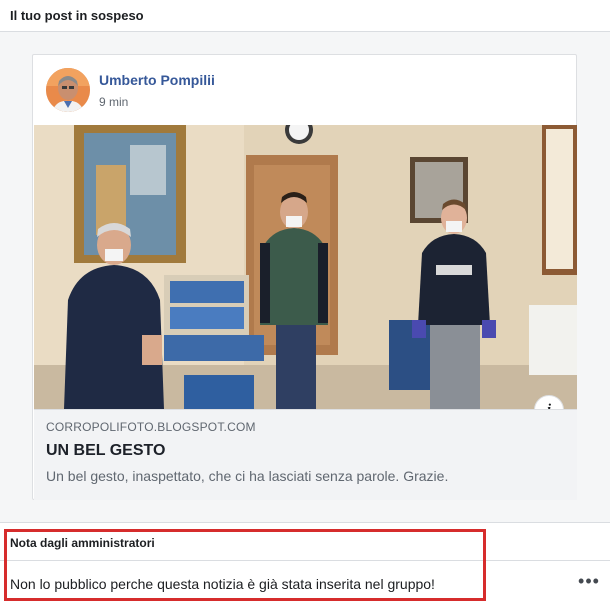 The image size is (610, 602). Describe the element at coordinates (113, 102) in the screenshot. I see `post-timestamp: 9 min` at that location.